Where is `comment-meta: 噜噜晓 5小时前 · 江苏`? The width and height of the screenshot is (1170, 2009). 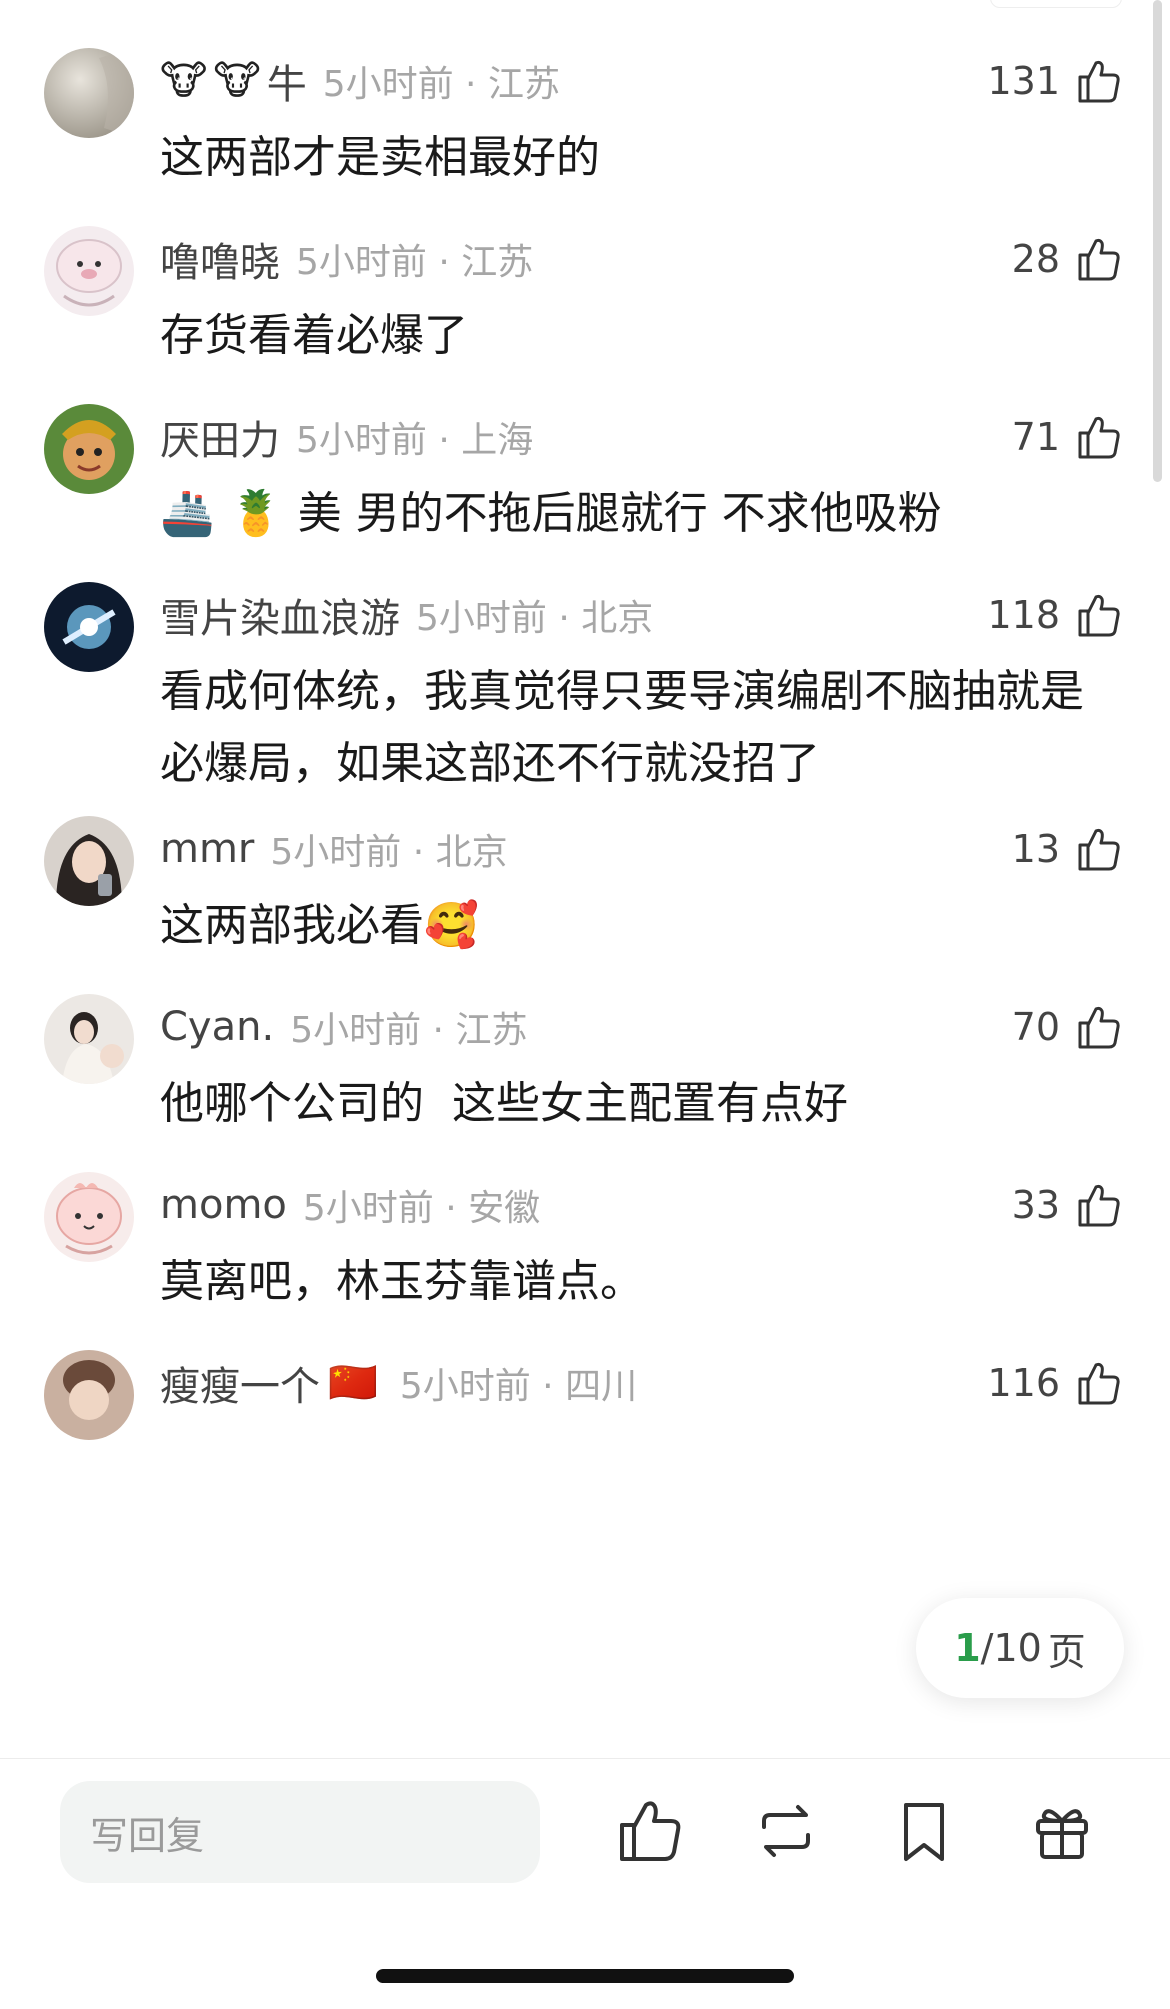 comment-meta: 噜噜晓 5小时前 · 江苏 is located at coordinates (347, 260).